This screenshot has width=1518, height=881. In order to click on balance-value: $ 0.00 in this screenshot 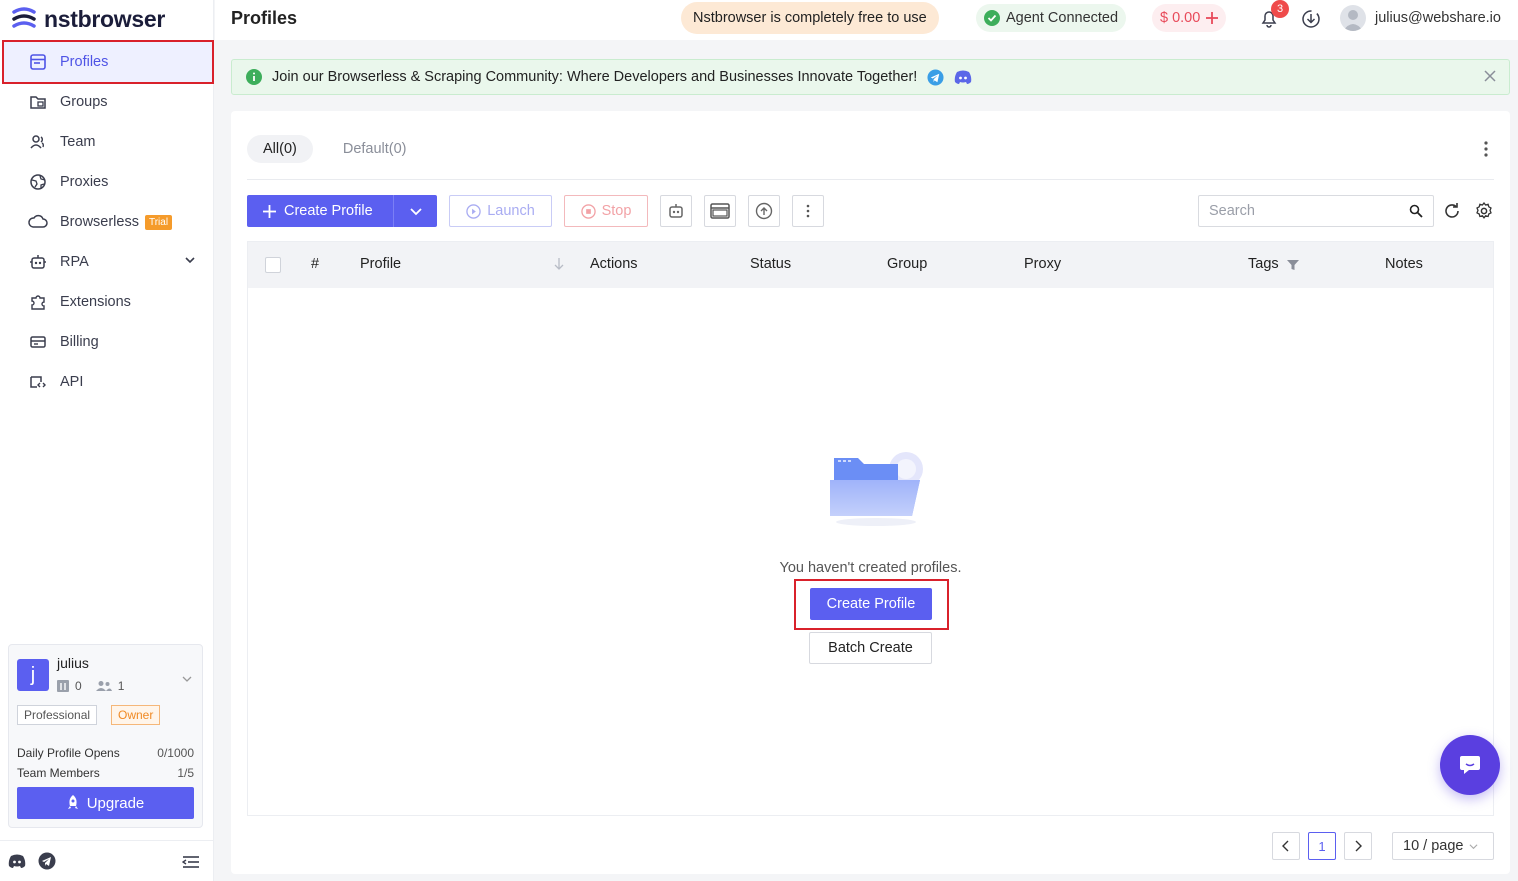, I will do `click(1180, 18)`.